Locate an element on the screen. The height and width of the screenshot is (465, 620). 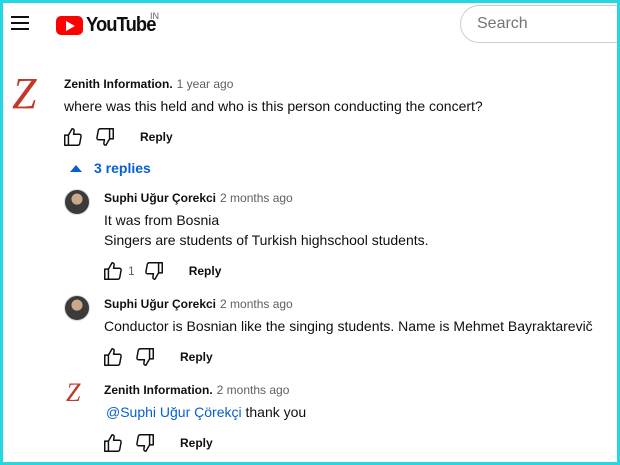
replies-count: 3 replies is located at coordinates (122, 168).